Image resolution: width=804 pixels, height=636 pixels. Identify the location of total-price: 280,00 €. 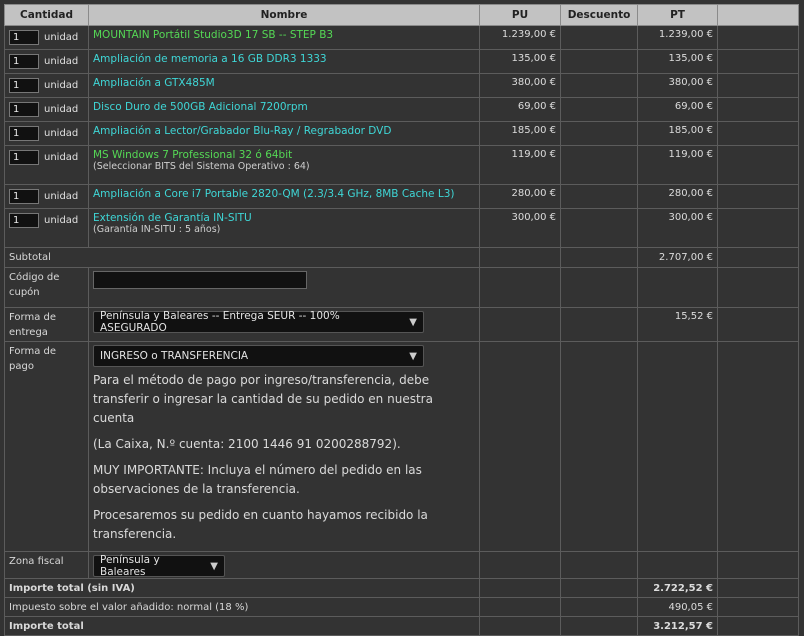
(677, 196).